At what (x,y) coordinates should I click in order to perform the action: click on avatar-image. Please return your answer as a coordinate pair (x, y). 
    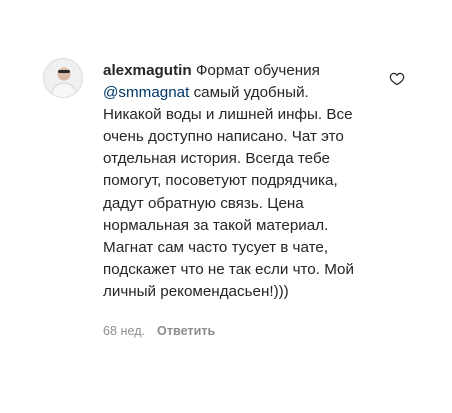
    Looking at the image, I should click on (63, 78).